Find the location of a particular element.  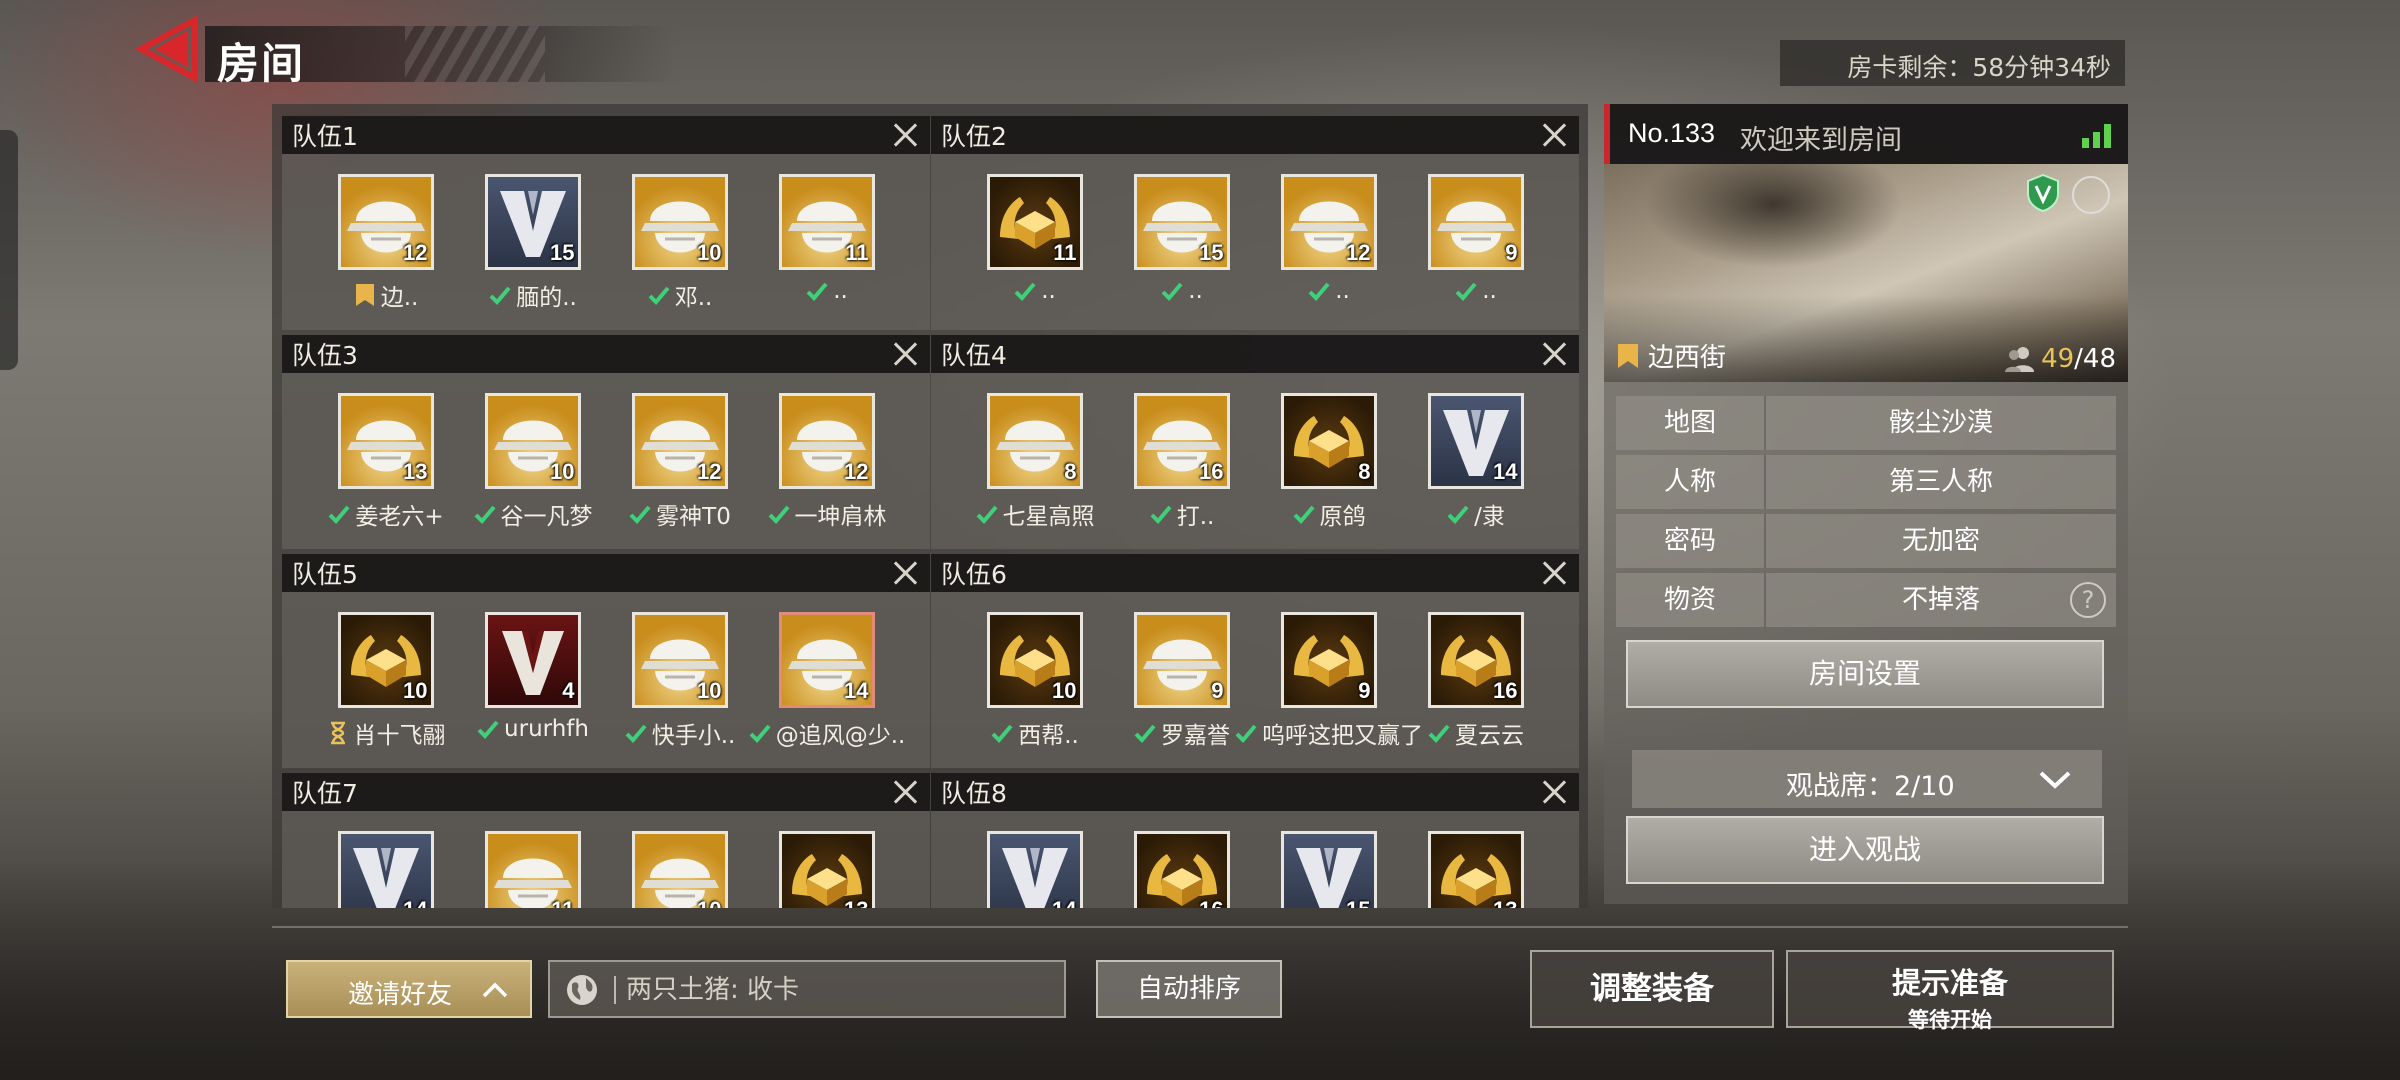

page-title: 房间 is located at coordinates (261, 63).